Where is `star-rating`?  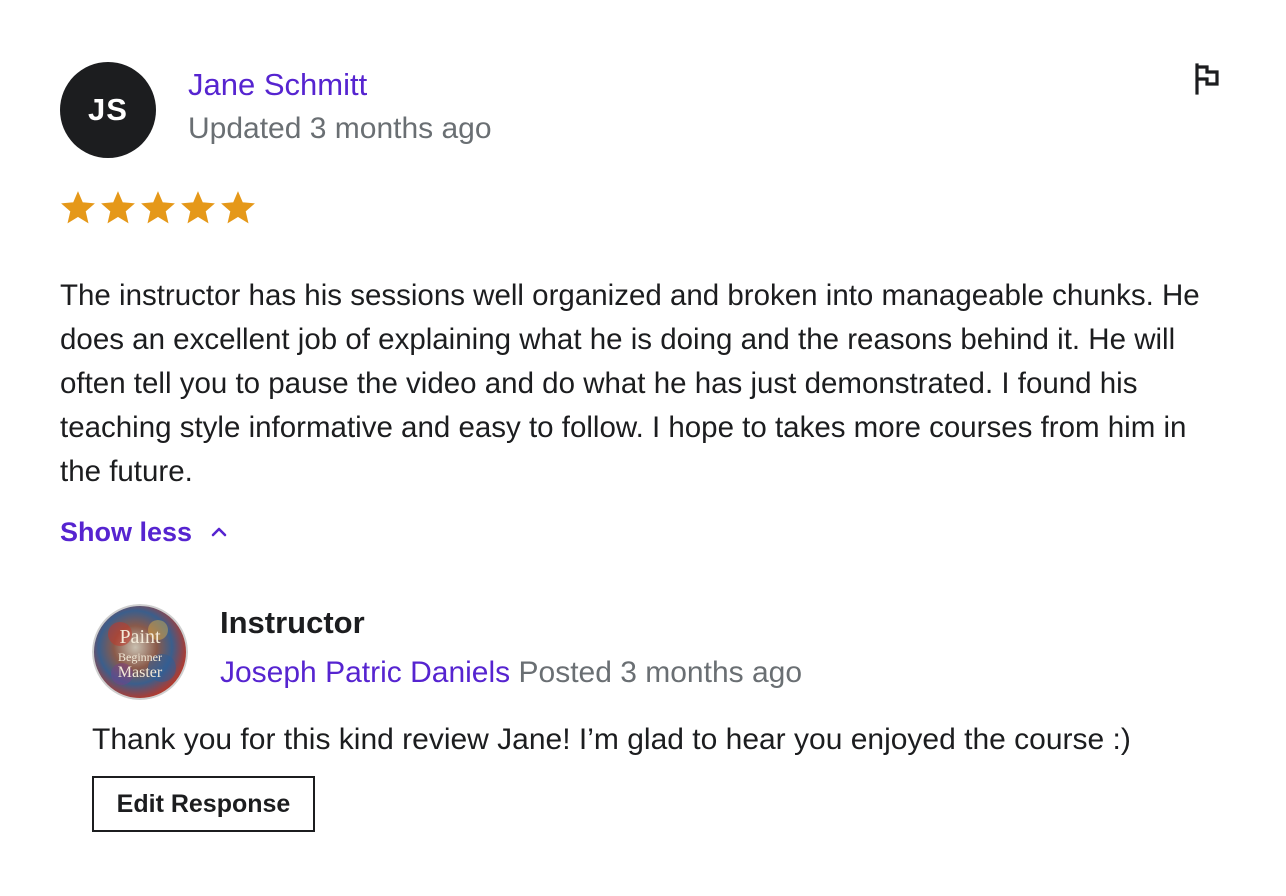
star-rating is located at coordinates (158, 208).